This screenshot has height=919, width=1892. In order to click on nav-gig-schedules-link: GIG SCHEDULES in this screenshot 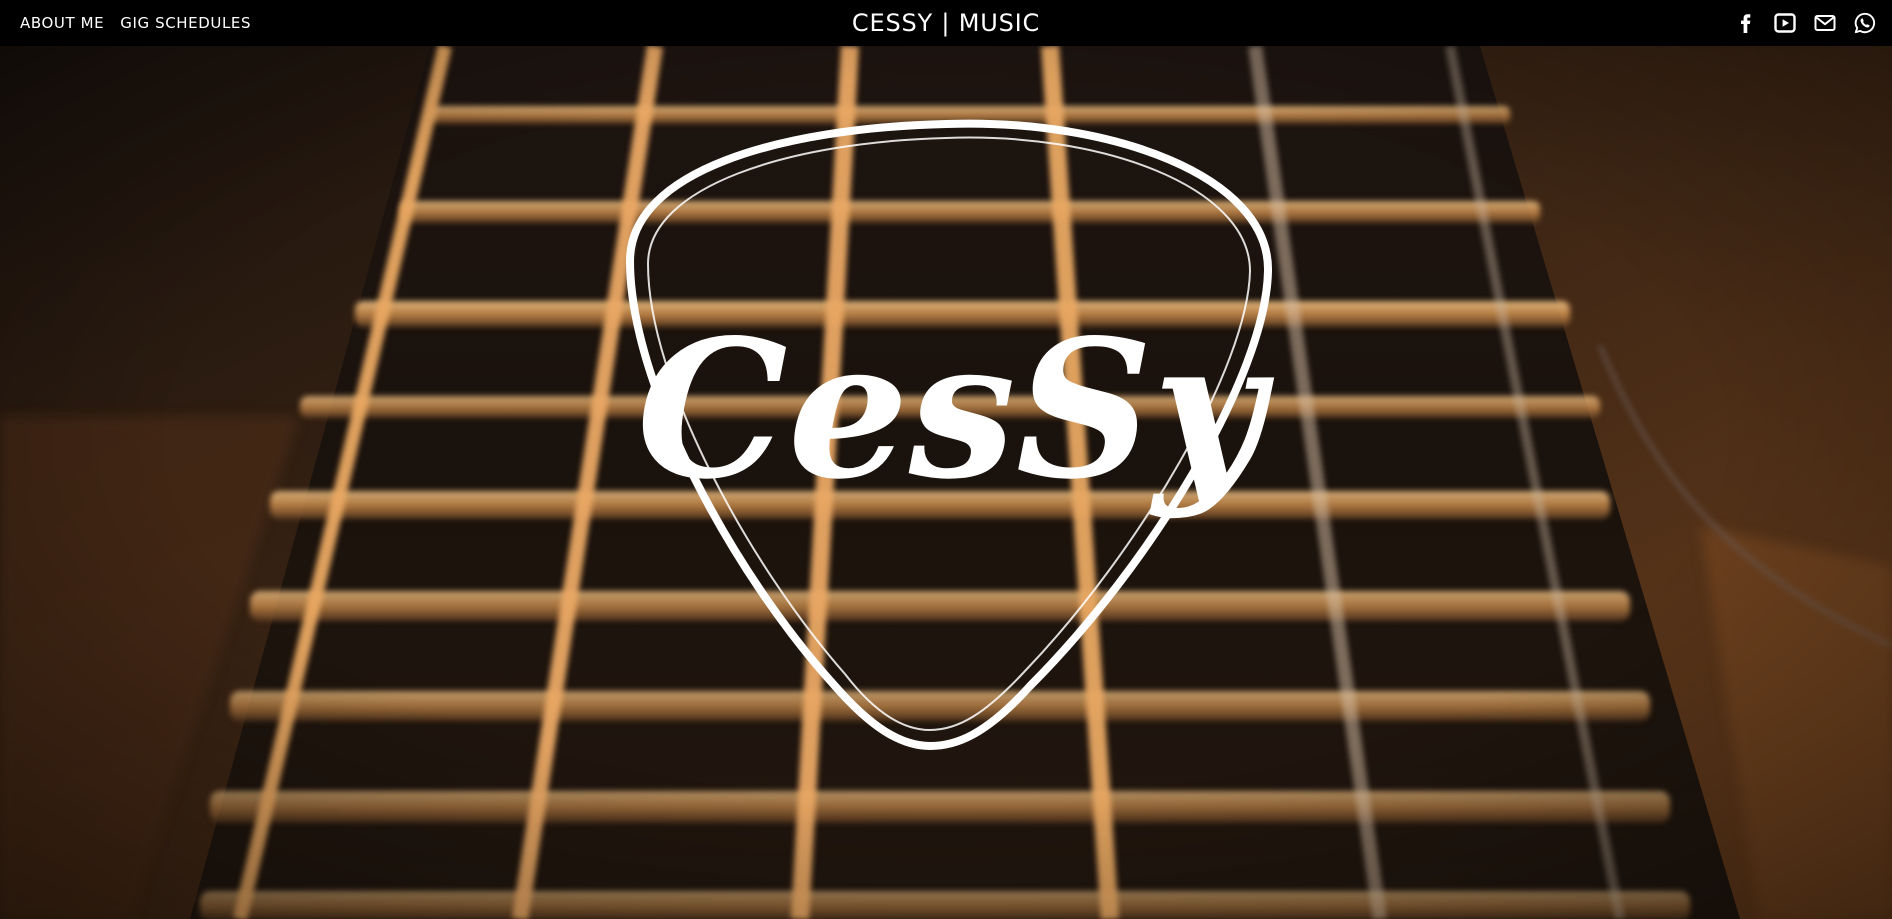, I will do `click(185, 23)`.